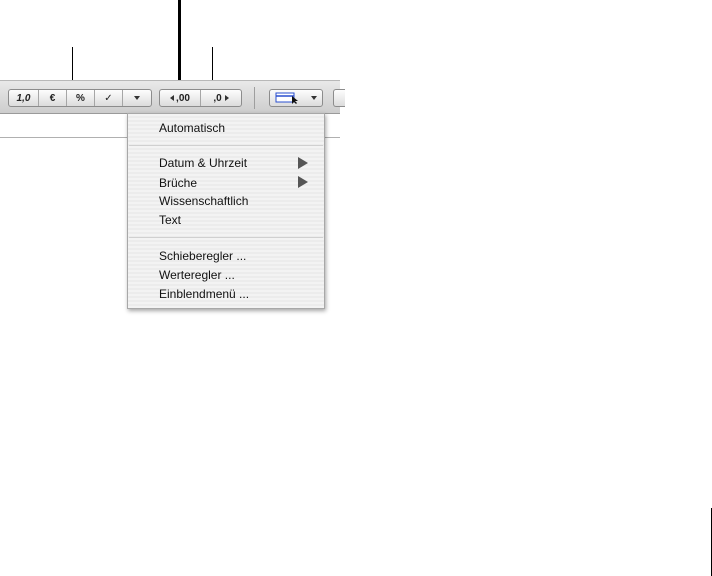  What do you see at coordinates (203, 163) in the screenshot?
I see `menu-item-datum-uhrzeit: Datum & Uhrzeit` at bounding box center [203, 163].